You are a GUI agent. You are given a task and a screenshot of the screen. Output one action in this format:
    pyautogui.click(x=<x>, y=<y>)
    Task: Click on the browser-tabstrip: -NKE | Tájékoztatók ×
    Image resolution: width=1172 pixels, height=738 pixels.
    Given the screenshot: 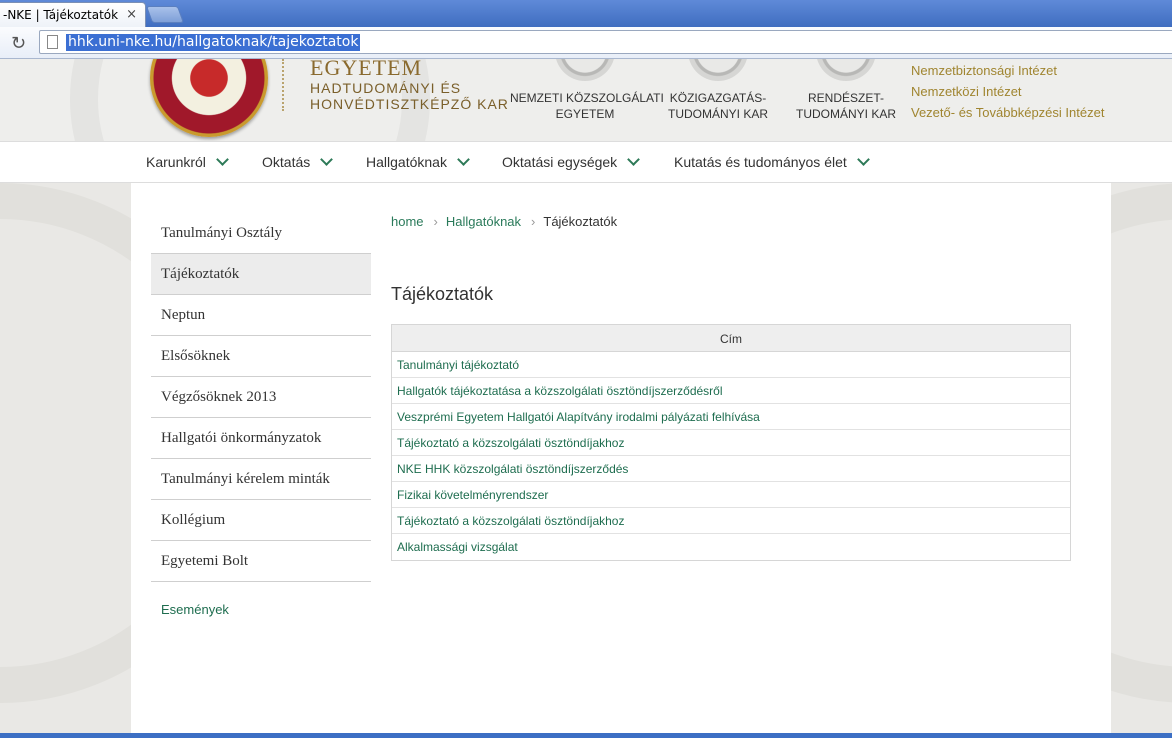 What is the action you would take?
    pyautogui.click(x=586, y=13)
    